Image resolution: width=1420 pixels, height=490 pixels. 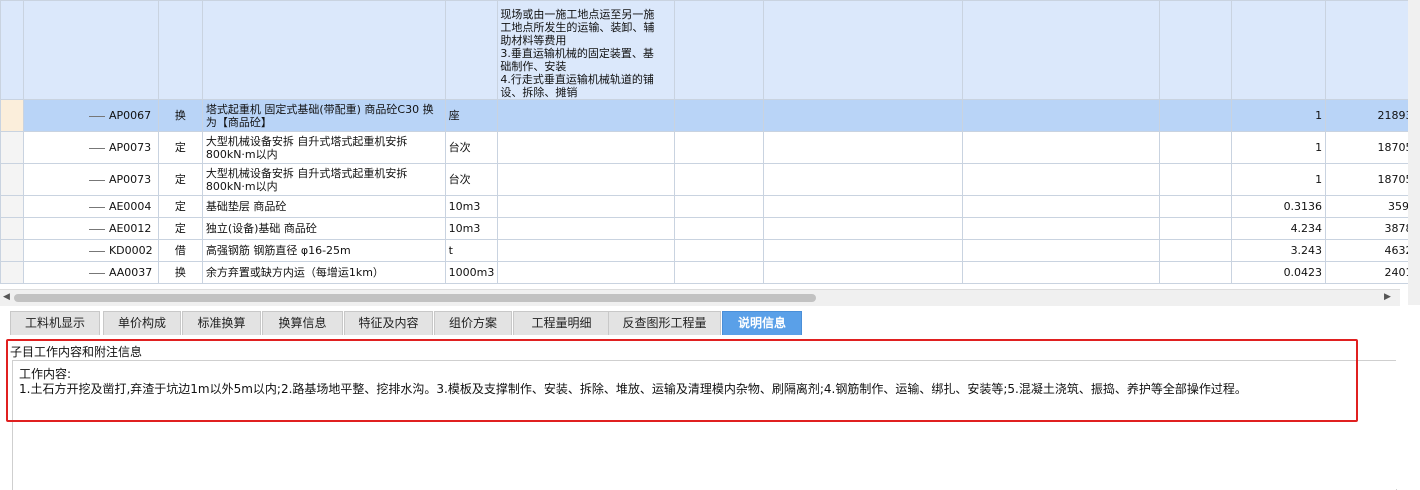 What do you see at coordinates (221, 323) in the screenshot?
I see `tab-3: 标准换算` at bounding box center [221, 323].